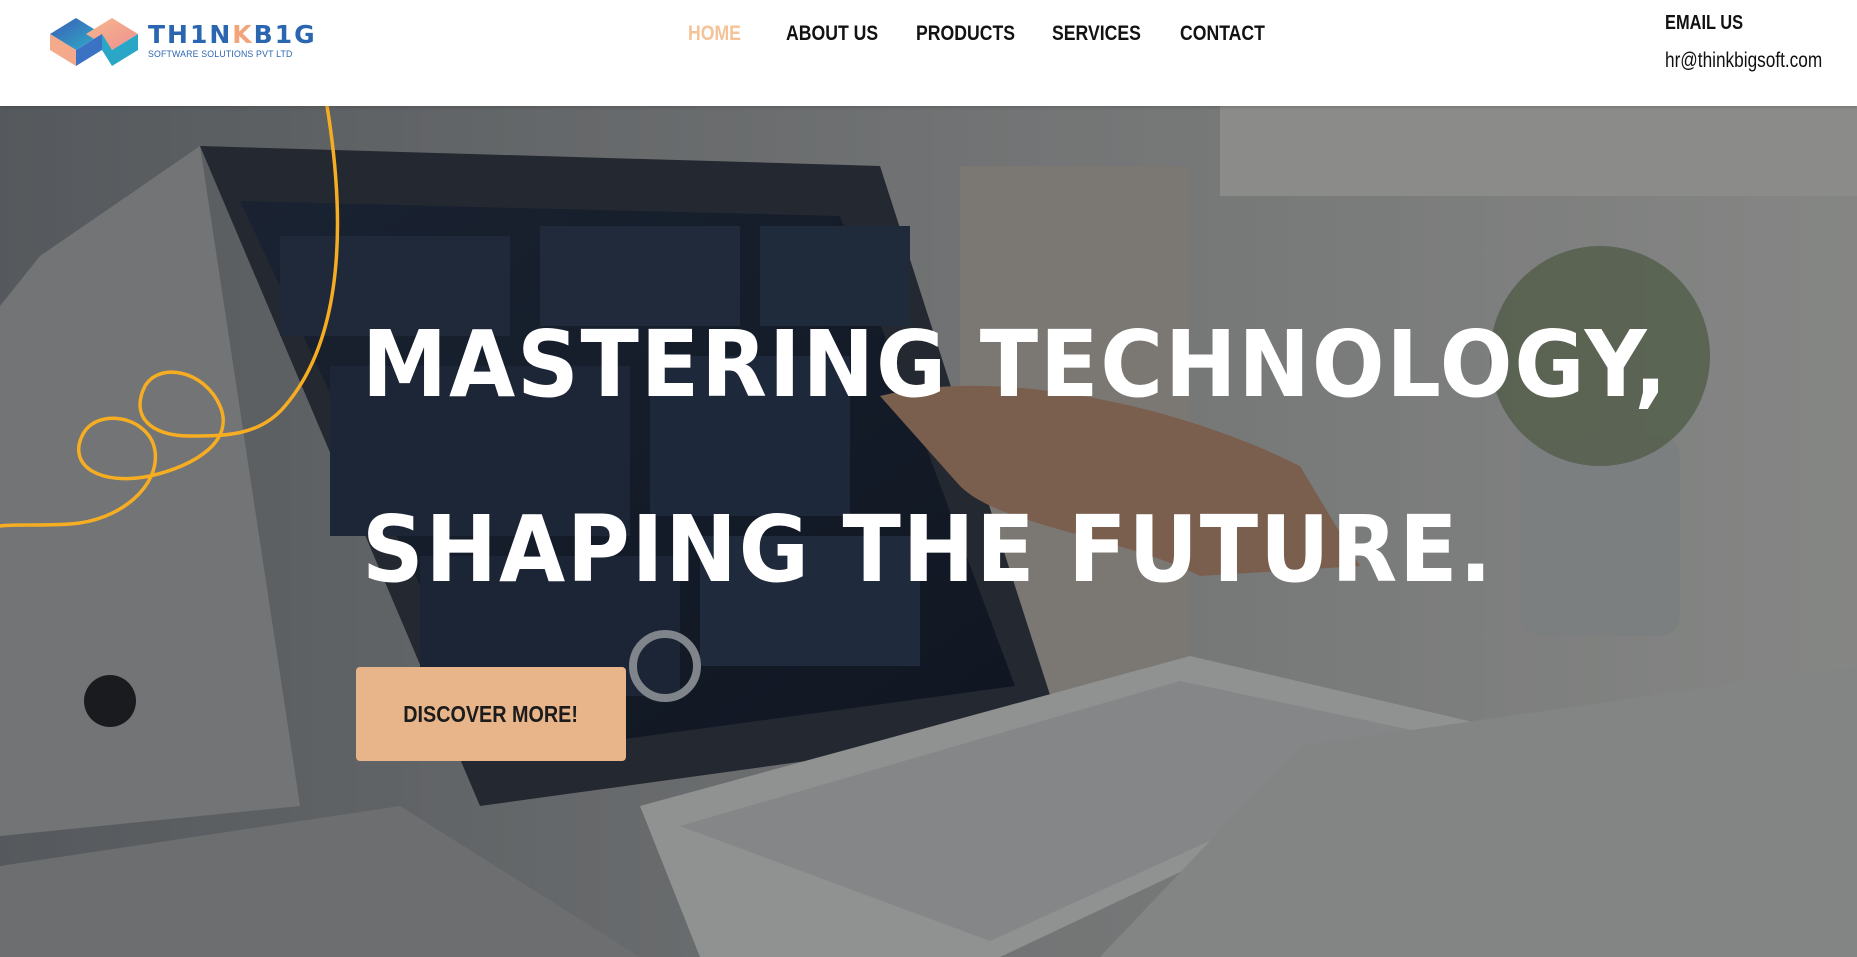  What do you see at coordinates (170, 317) in the screenshot?
I see `yellow-squiggle-decoration` at bounding box center [170, 317].